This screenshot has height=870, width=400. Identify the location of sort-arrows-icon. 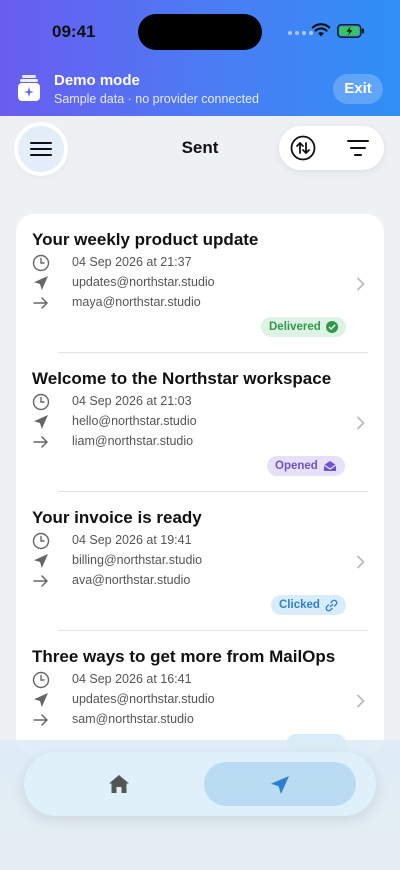
(303, 148).